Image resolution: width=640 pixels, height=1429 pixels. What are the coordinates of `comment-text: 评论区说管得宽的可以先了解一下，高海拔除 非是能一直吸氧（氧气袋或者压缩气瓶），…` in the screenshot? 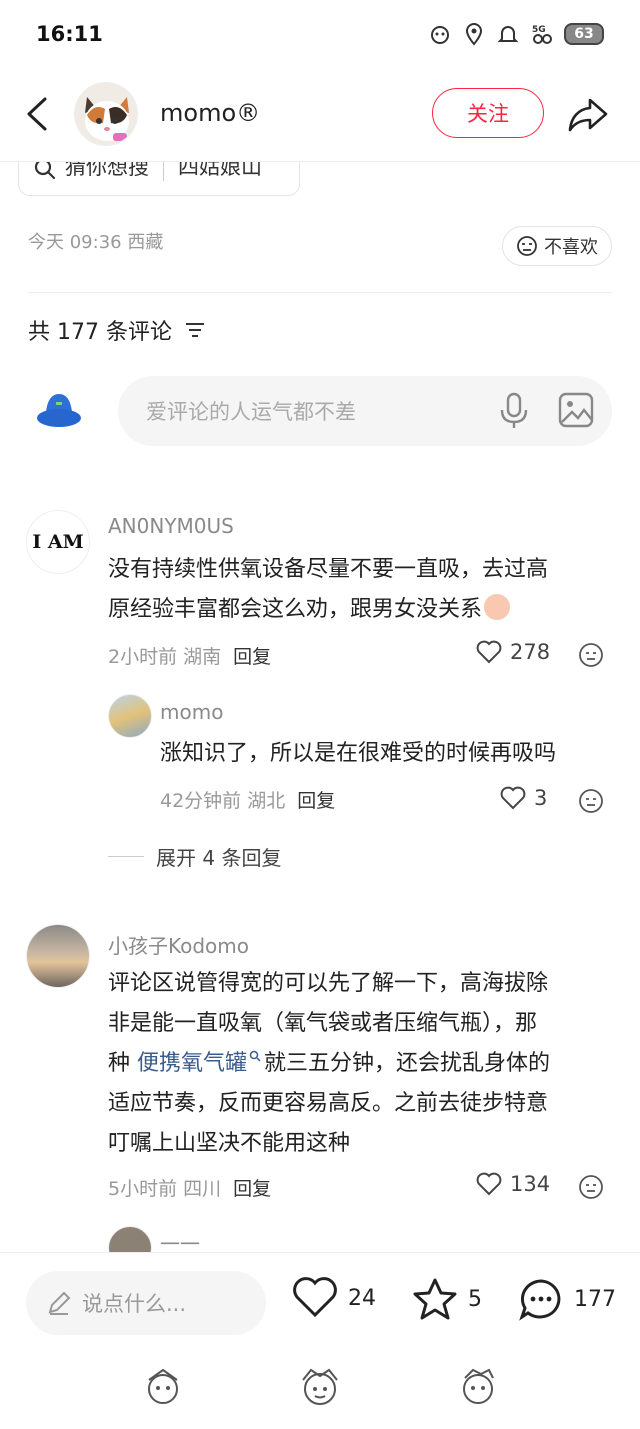 It's located at (364, 1064).